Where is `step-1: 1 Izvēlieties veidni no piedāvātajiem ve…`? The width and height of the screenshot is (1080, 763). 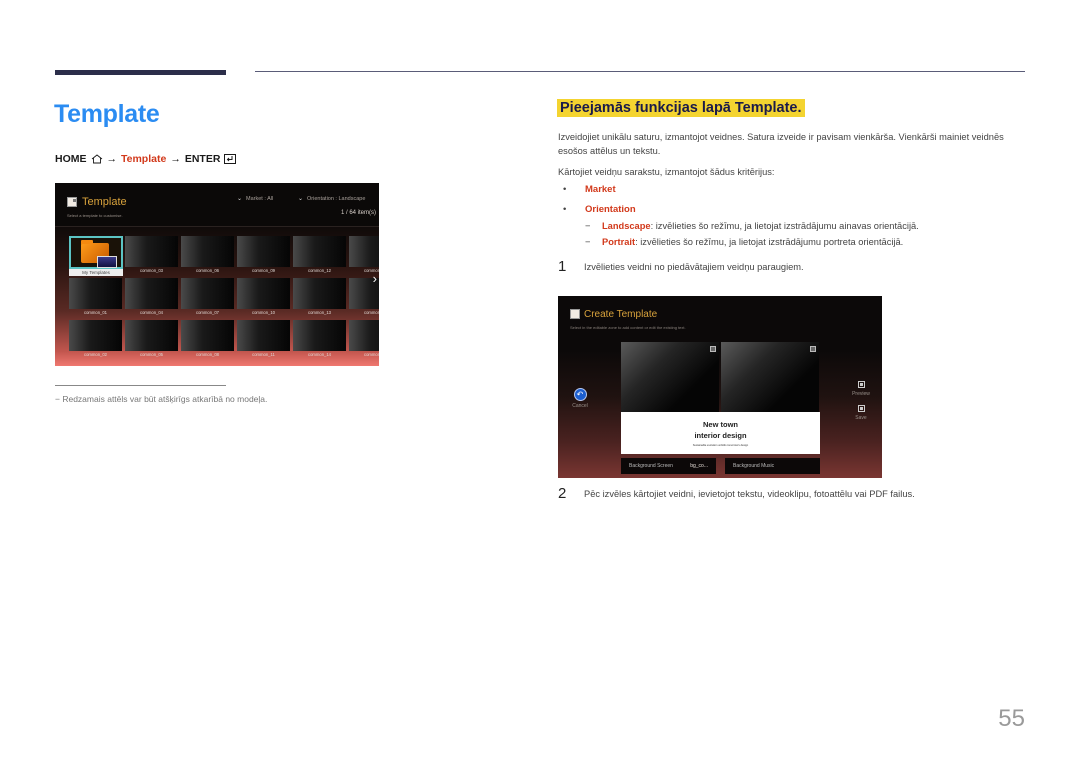 step-1: 1 Izvēlieties veidni no piedāvātajiem ve… is located at coordinates (681, 266).